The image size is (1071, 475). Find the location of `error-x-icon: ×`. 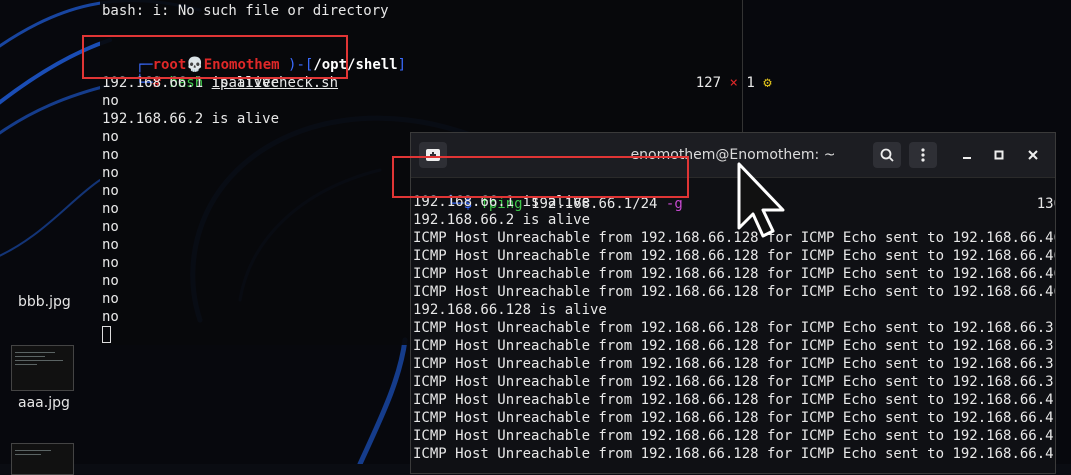

error-x-icon: × is located at coordinates (733, 83).